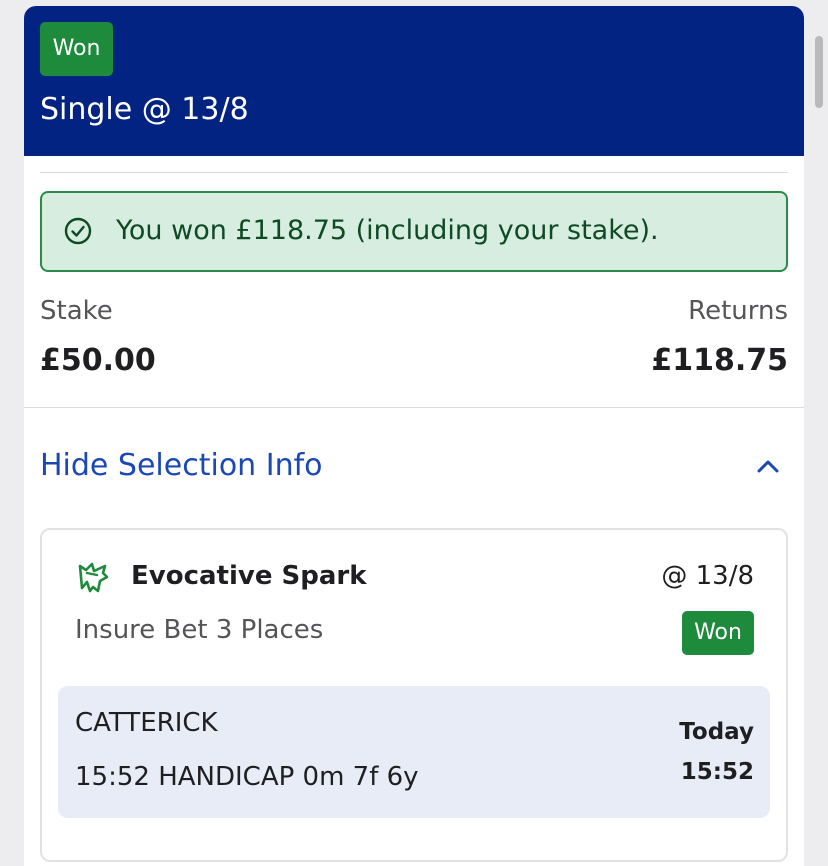  What do you see at coordinates (414, 469) in the screenshot?
I see `hide-selection-info-toggle: Hide Selection Info` at bounding box center [414, 469].